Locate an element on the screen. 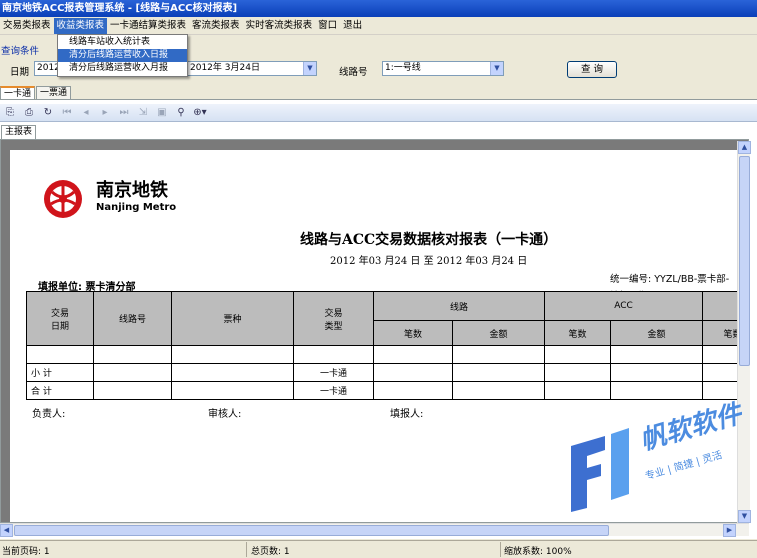 The height and width of the screenshot is (558, 757). col-line-no: 线路号 is located at coordinates (132, 318).